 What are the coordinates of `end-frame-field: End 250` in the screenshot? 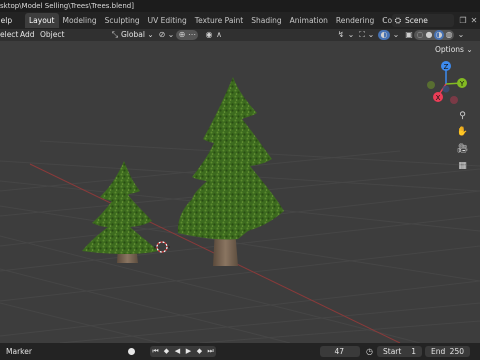 It's located at (447, 351).